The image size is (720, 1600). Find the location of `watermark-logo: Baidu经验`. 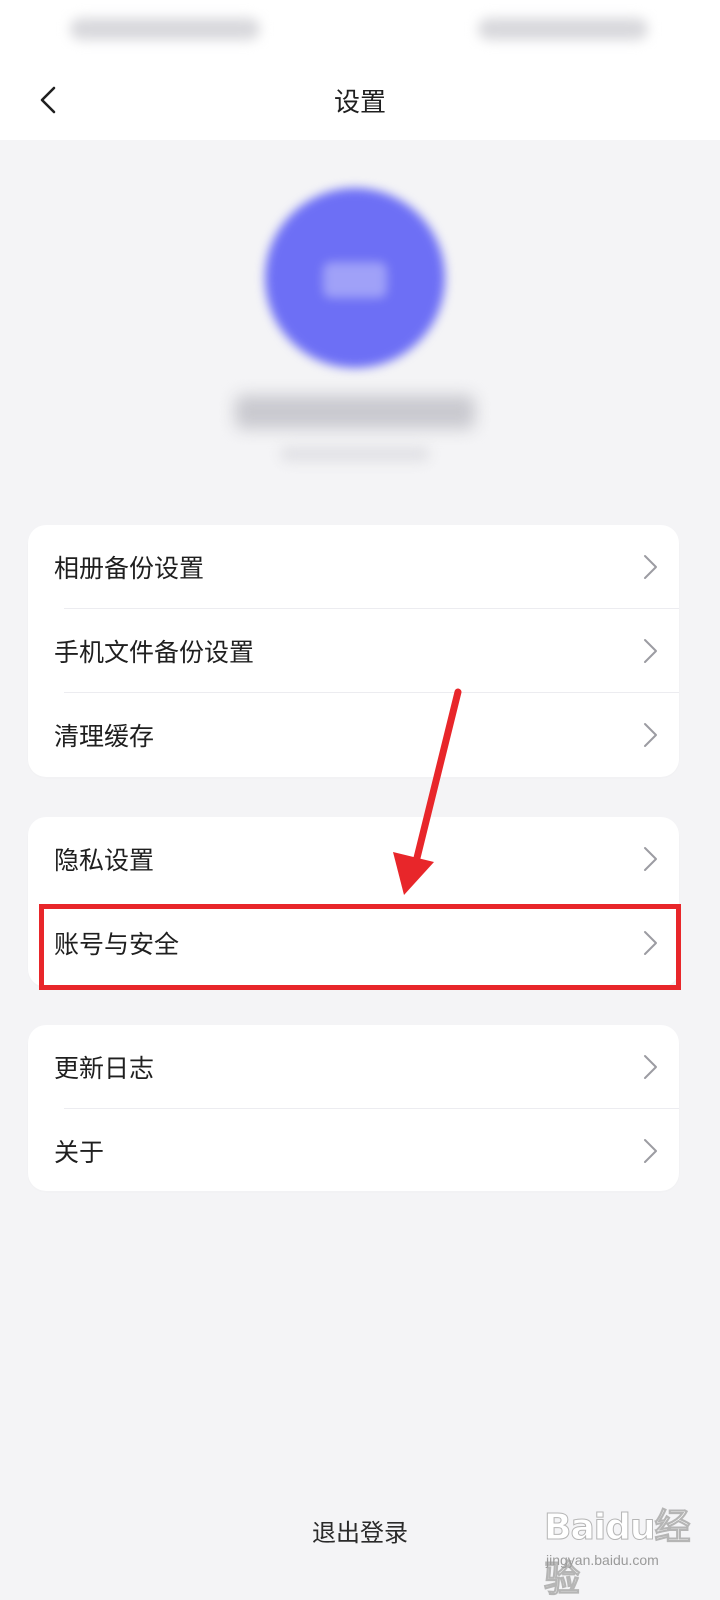

watermark-logo: Baidu经验 is located at coordinates (617, 1553).